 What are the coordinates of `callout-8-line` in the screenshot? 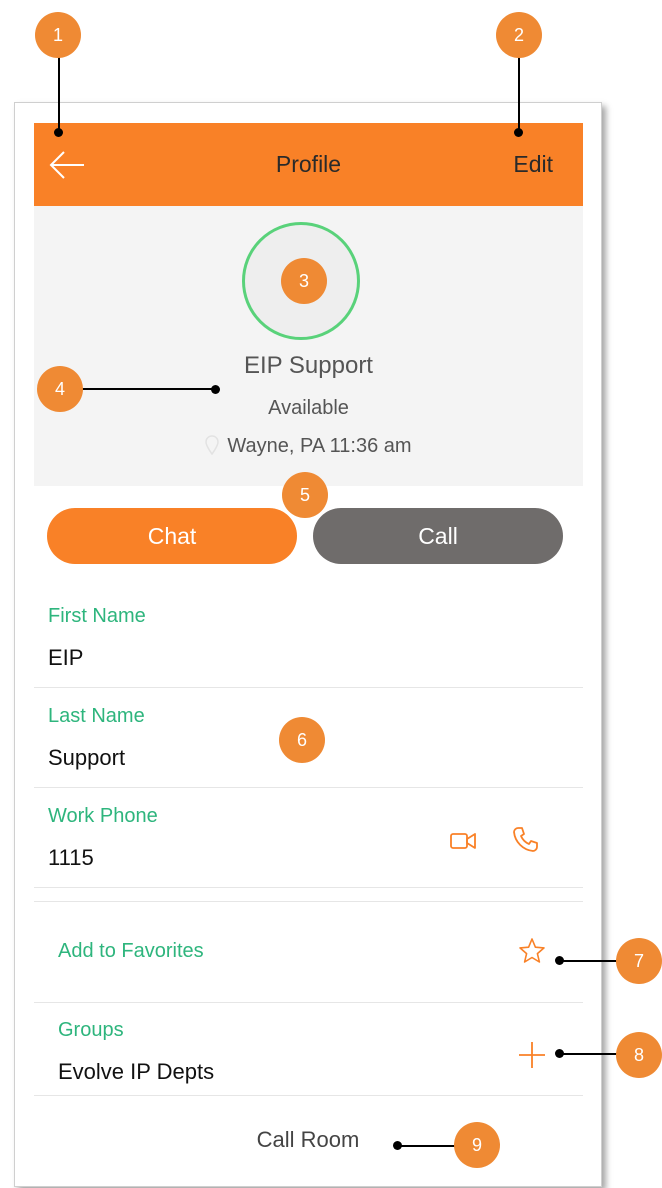 It's located at (591, 1054).